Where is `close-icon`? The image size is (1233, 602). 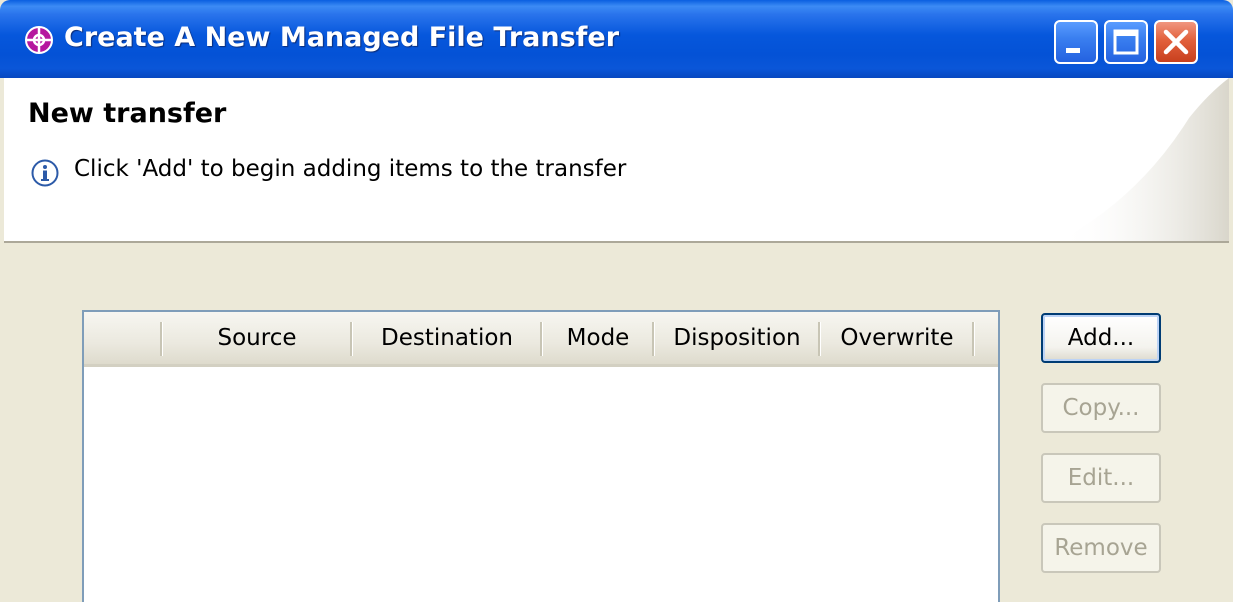
close-icon is located at coordinates (1176, 42).